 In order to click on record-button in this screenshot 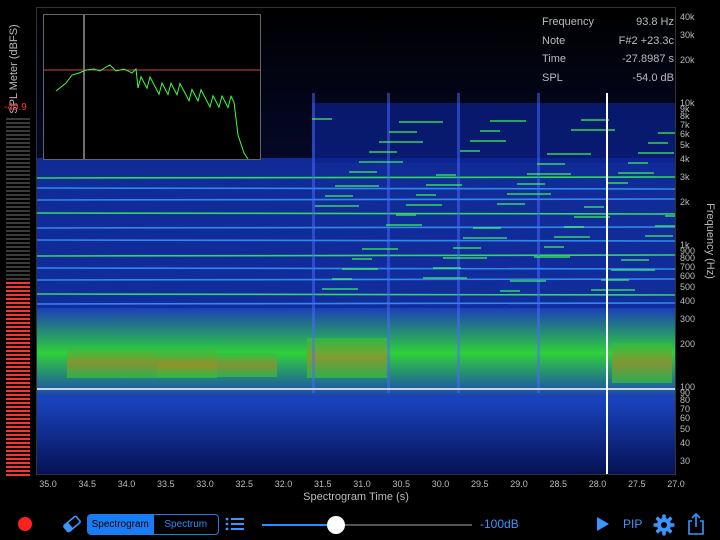, I will do `click(25, 524)`.